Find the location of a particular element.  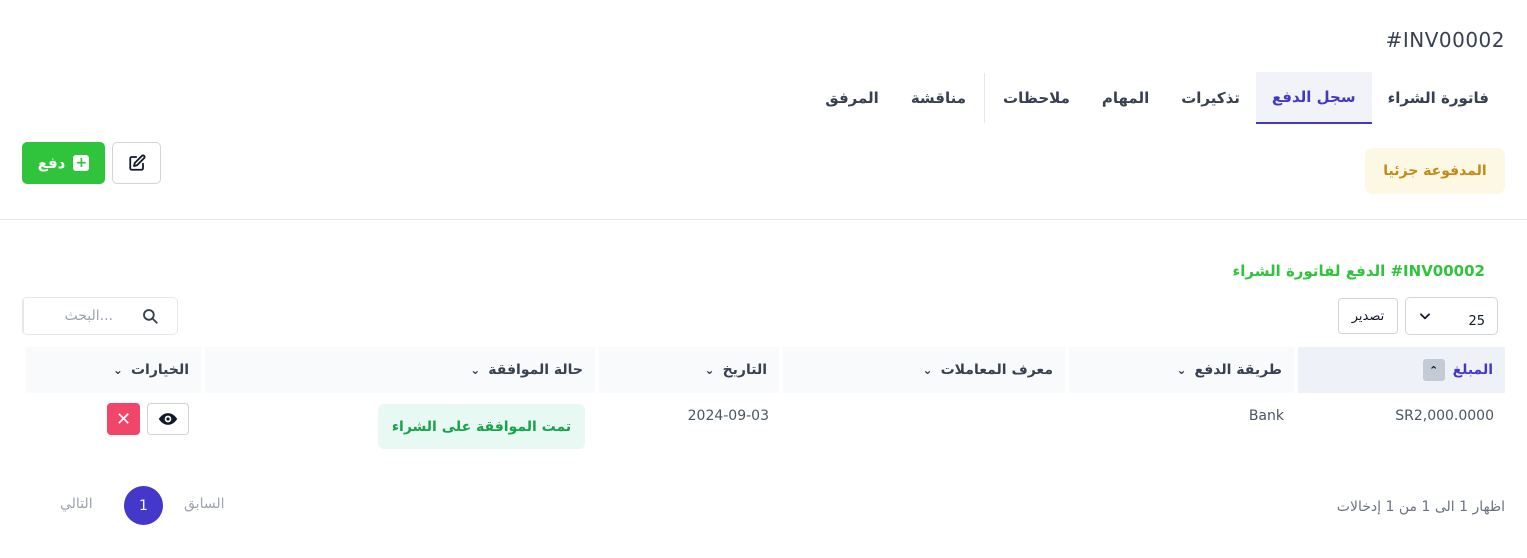

column-label: طريقة الدفع is located at coordinates (1238, 370).